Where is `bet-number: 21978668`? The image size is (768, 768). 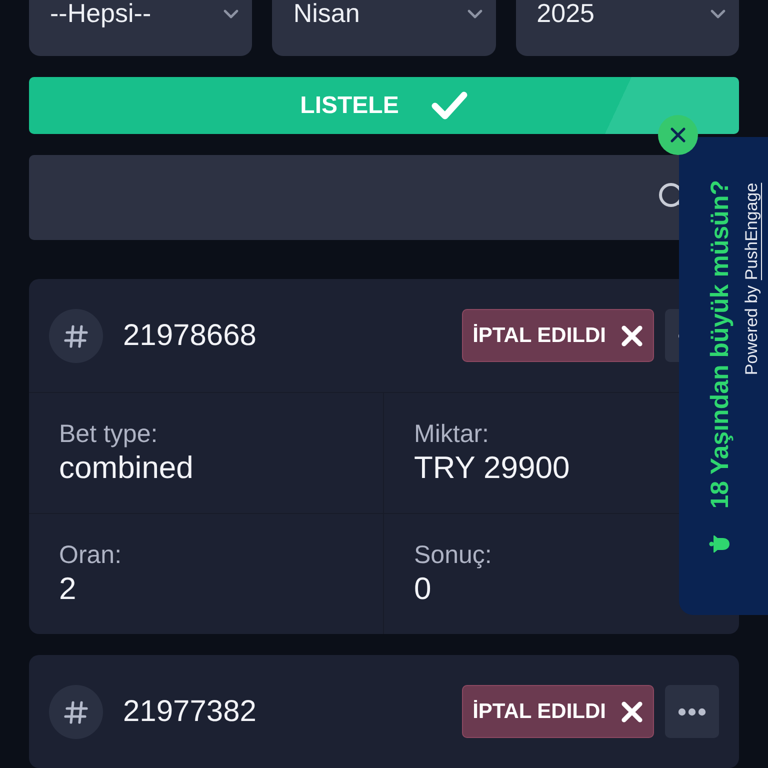
bet-number: 21978668 is located at coordinates (189, 335).